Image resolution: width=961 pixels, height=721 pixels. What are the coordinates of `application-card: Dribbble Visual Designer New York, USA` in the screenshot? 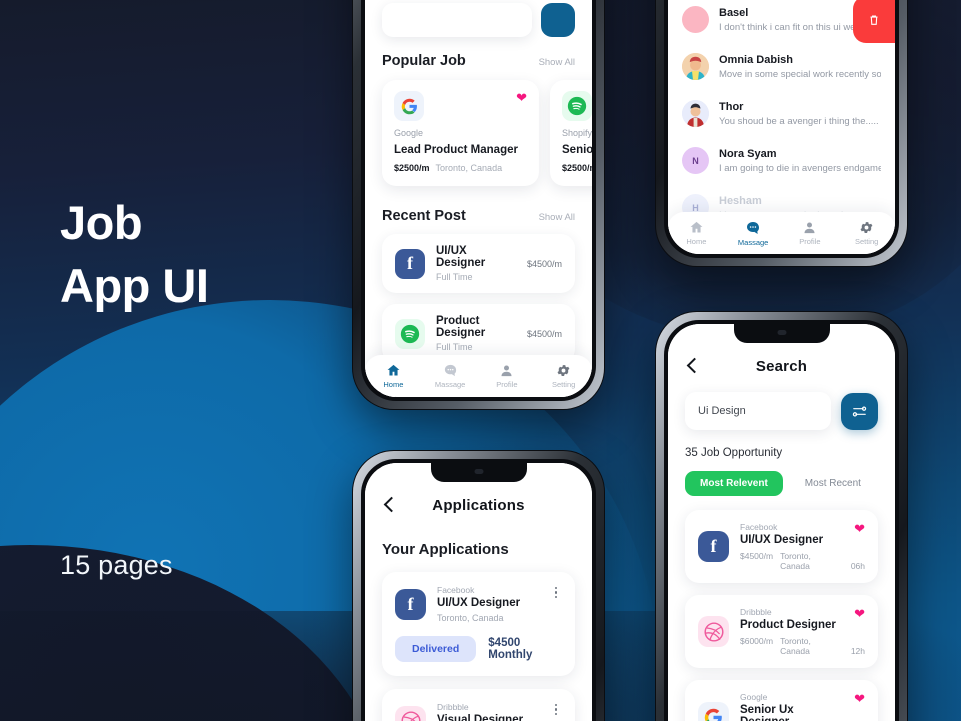 It's located at (478, 705).